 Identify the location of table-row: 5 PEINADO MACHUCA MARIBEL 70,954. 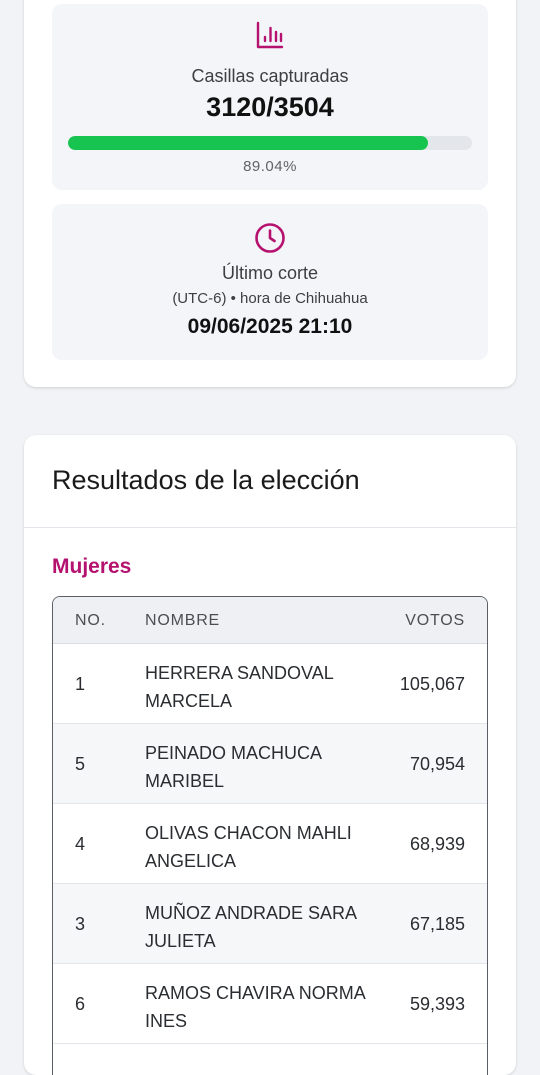
(270, 764).